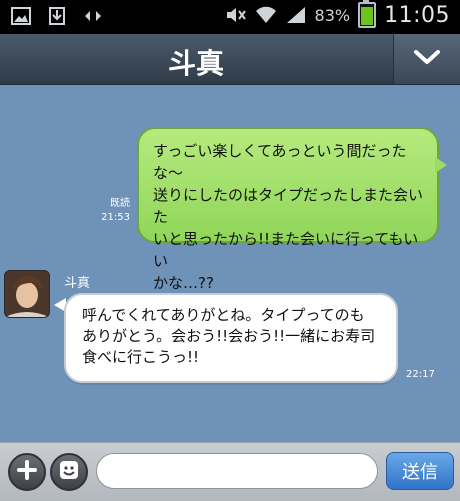 Image resolution: width=460 pixels, height=501 pixels. Describe the element at coordinates (120, 203) in the screenshot. I see `read-label: 既読` at that location.